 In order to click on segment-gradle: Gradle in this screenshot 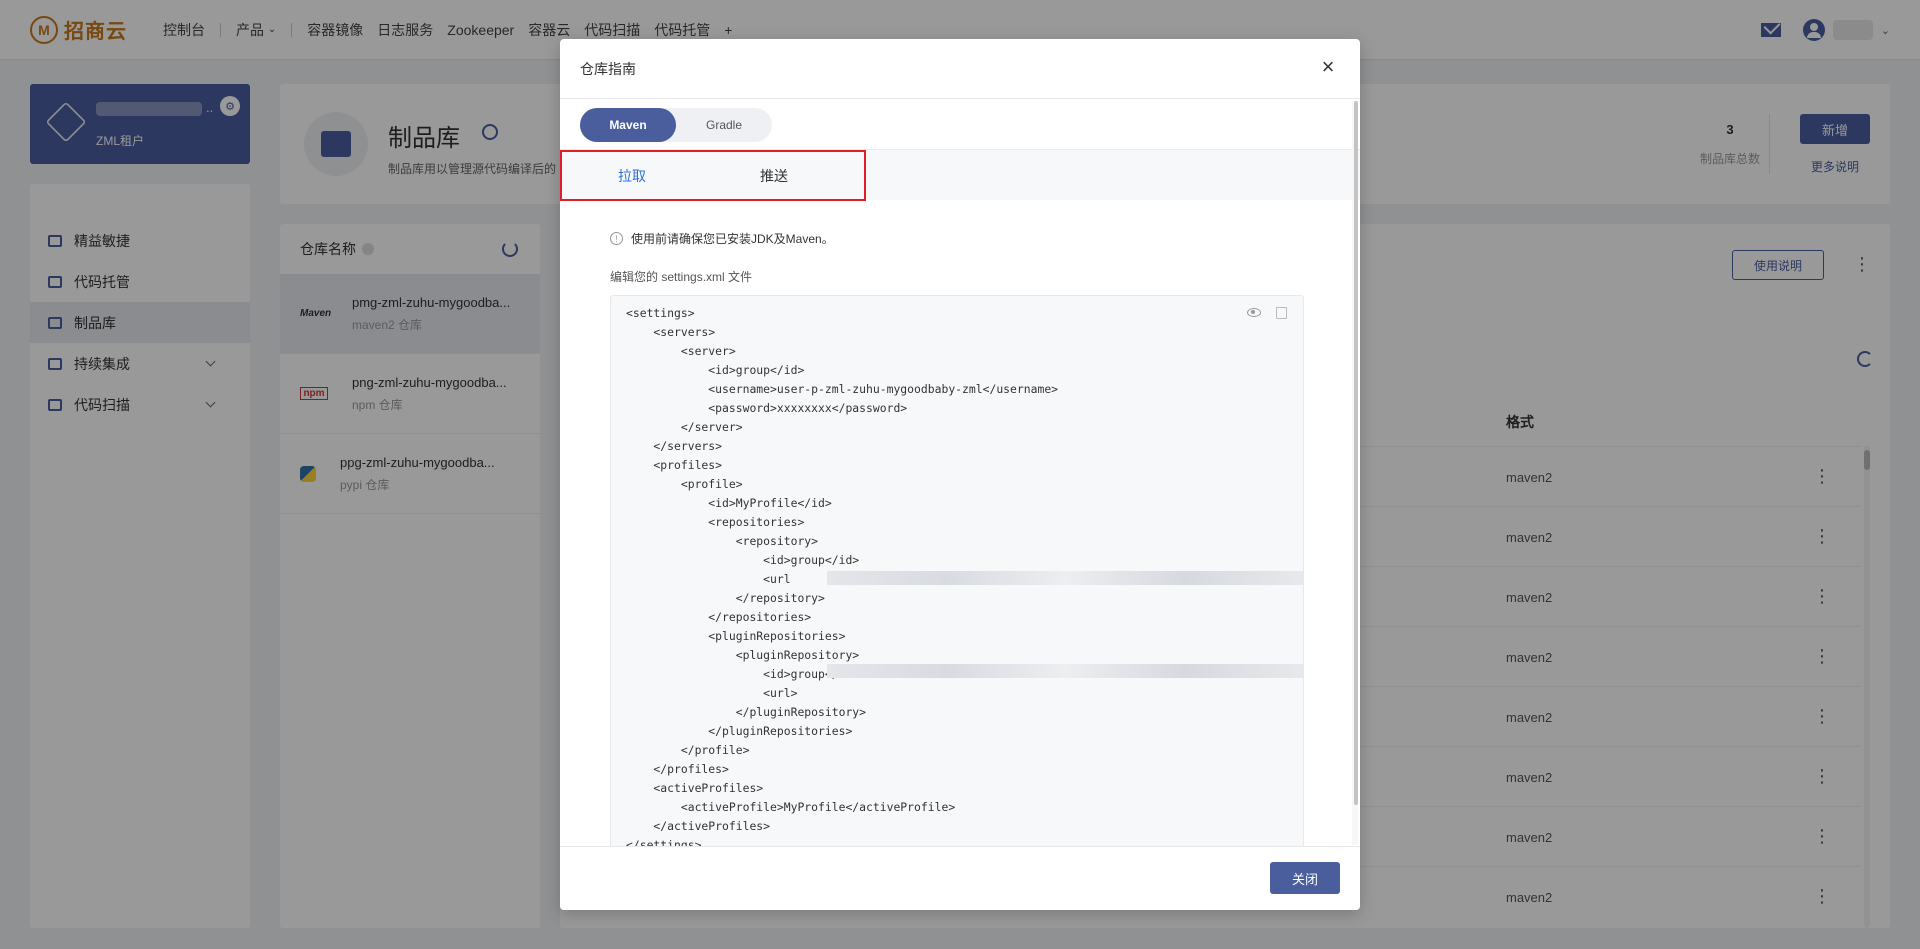, I will do `click(724, 125)`.